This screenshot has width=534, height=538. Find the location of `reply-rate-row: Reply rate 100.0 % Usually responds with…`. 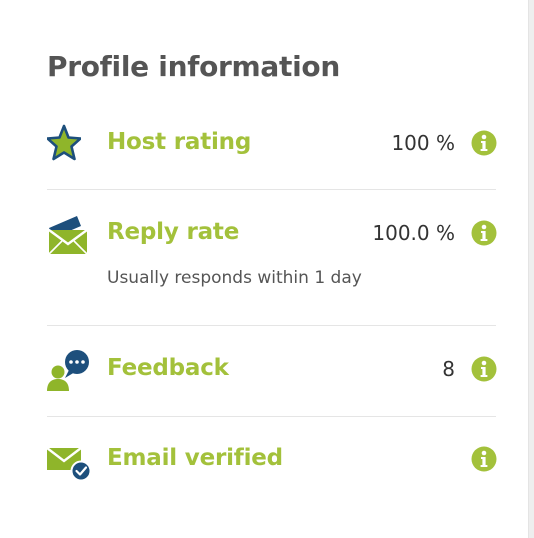

reply-rate-row: Reply rate 100.0 % Usually responds with… is located at coordinates (272, 254).